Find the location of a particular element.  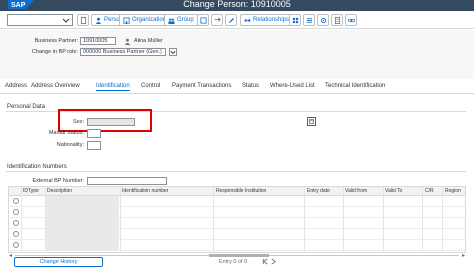

organization-button: Organization is located at coordinates (145, 20).